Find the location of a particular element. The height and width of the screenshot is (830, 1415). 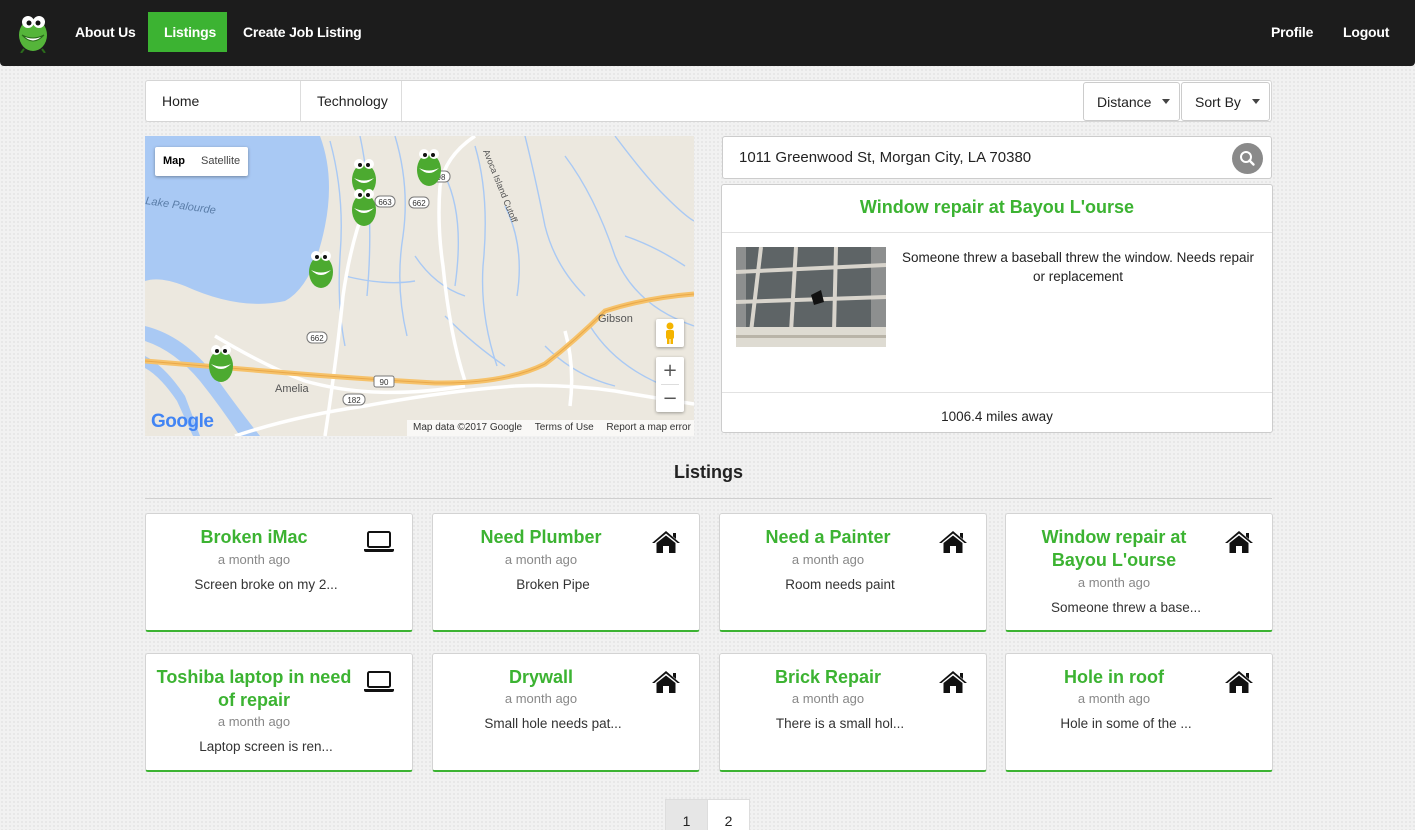

listing-description: Room needs paint is located at coordinates (840, 584).